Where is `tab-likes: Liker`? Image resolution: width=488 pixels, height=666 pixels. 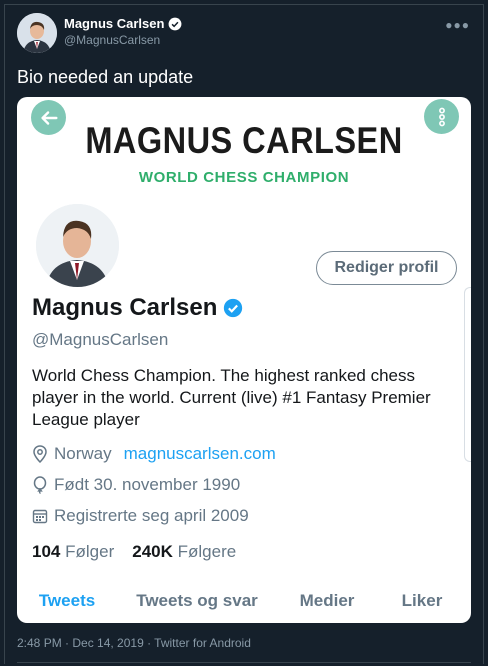
tab-likes: Liker is located at coordinates (422, 601).